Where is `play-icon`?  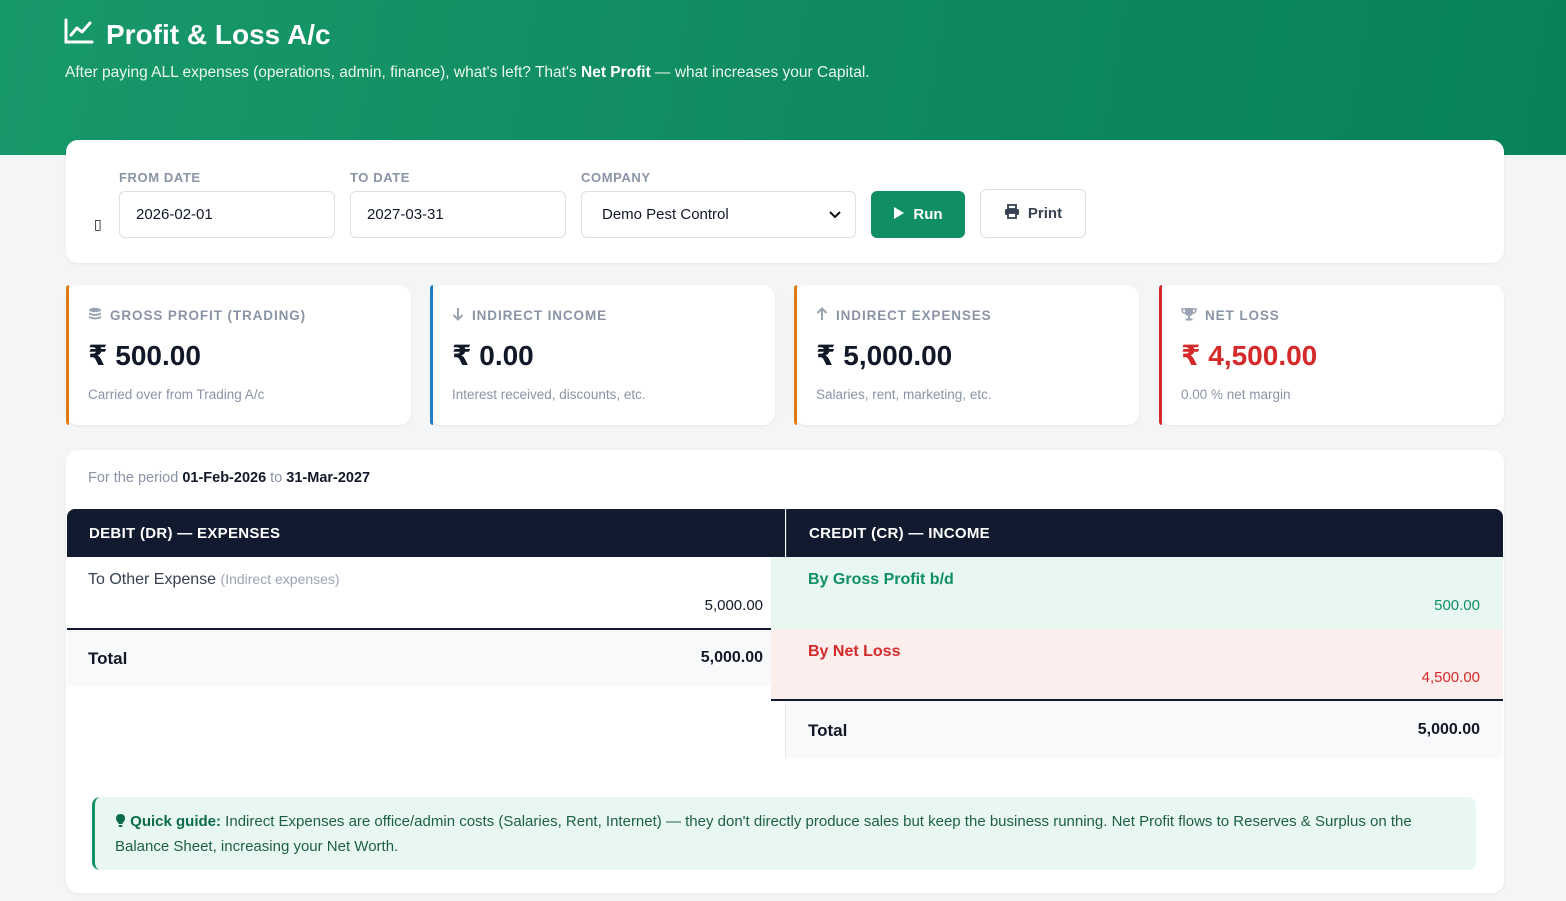 play-icon is located at coordinates (899, 215).